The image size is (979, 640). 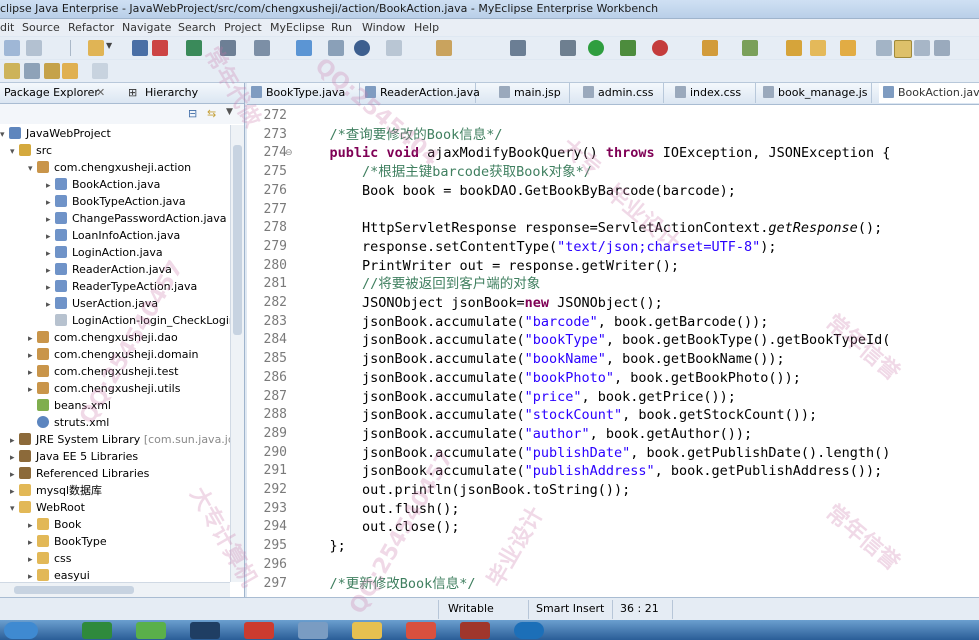 I want to click on stop-icon, so click(x=660, y=48).